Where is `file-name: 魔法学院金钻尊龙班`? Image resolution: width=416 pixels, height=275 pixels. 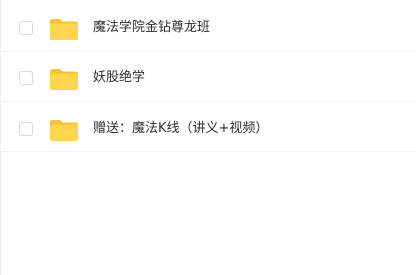
file-name: 魔法学院金钻尊龙班 is located at coordinates (151, 28).